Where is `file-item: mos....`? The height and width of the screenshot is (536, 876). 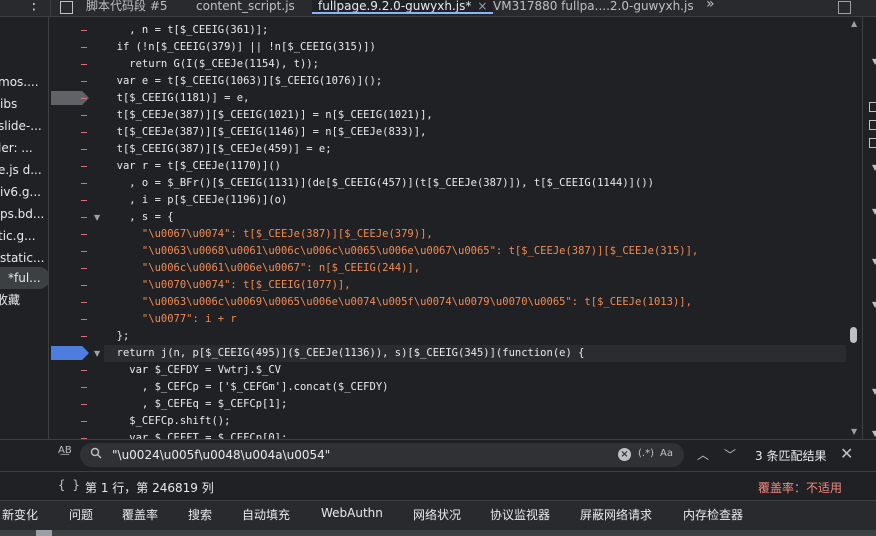
file-item: mos.... is located at coordinates (19, 82).